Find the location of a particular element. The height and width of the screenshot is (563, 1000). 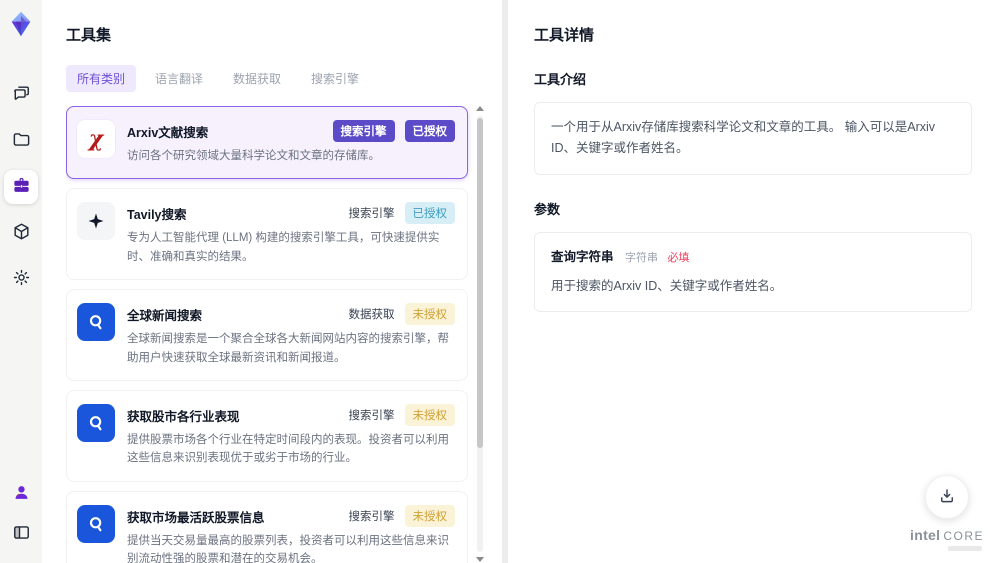

tab-language-translation: 语言翻译 is located at coordinates (179, 78).